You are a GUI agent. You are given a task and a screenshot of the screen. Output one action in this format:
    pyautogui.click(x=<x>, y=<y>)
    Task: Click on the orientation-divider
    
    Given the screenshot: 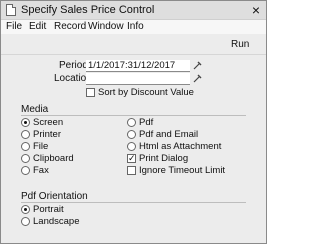 What is the action you would take?
    pyautogui.click(x=133, y=202)
    